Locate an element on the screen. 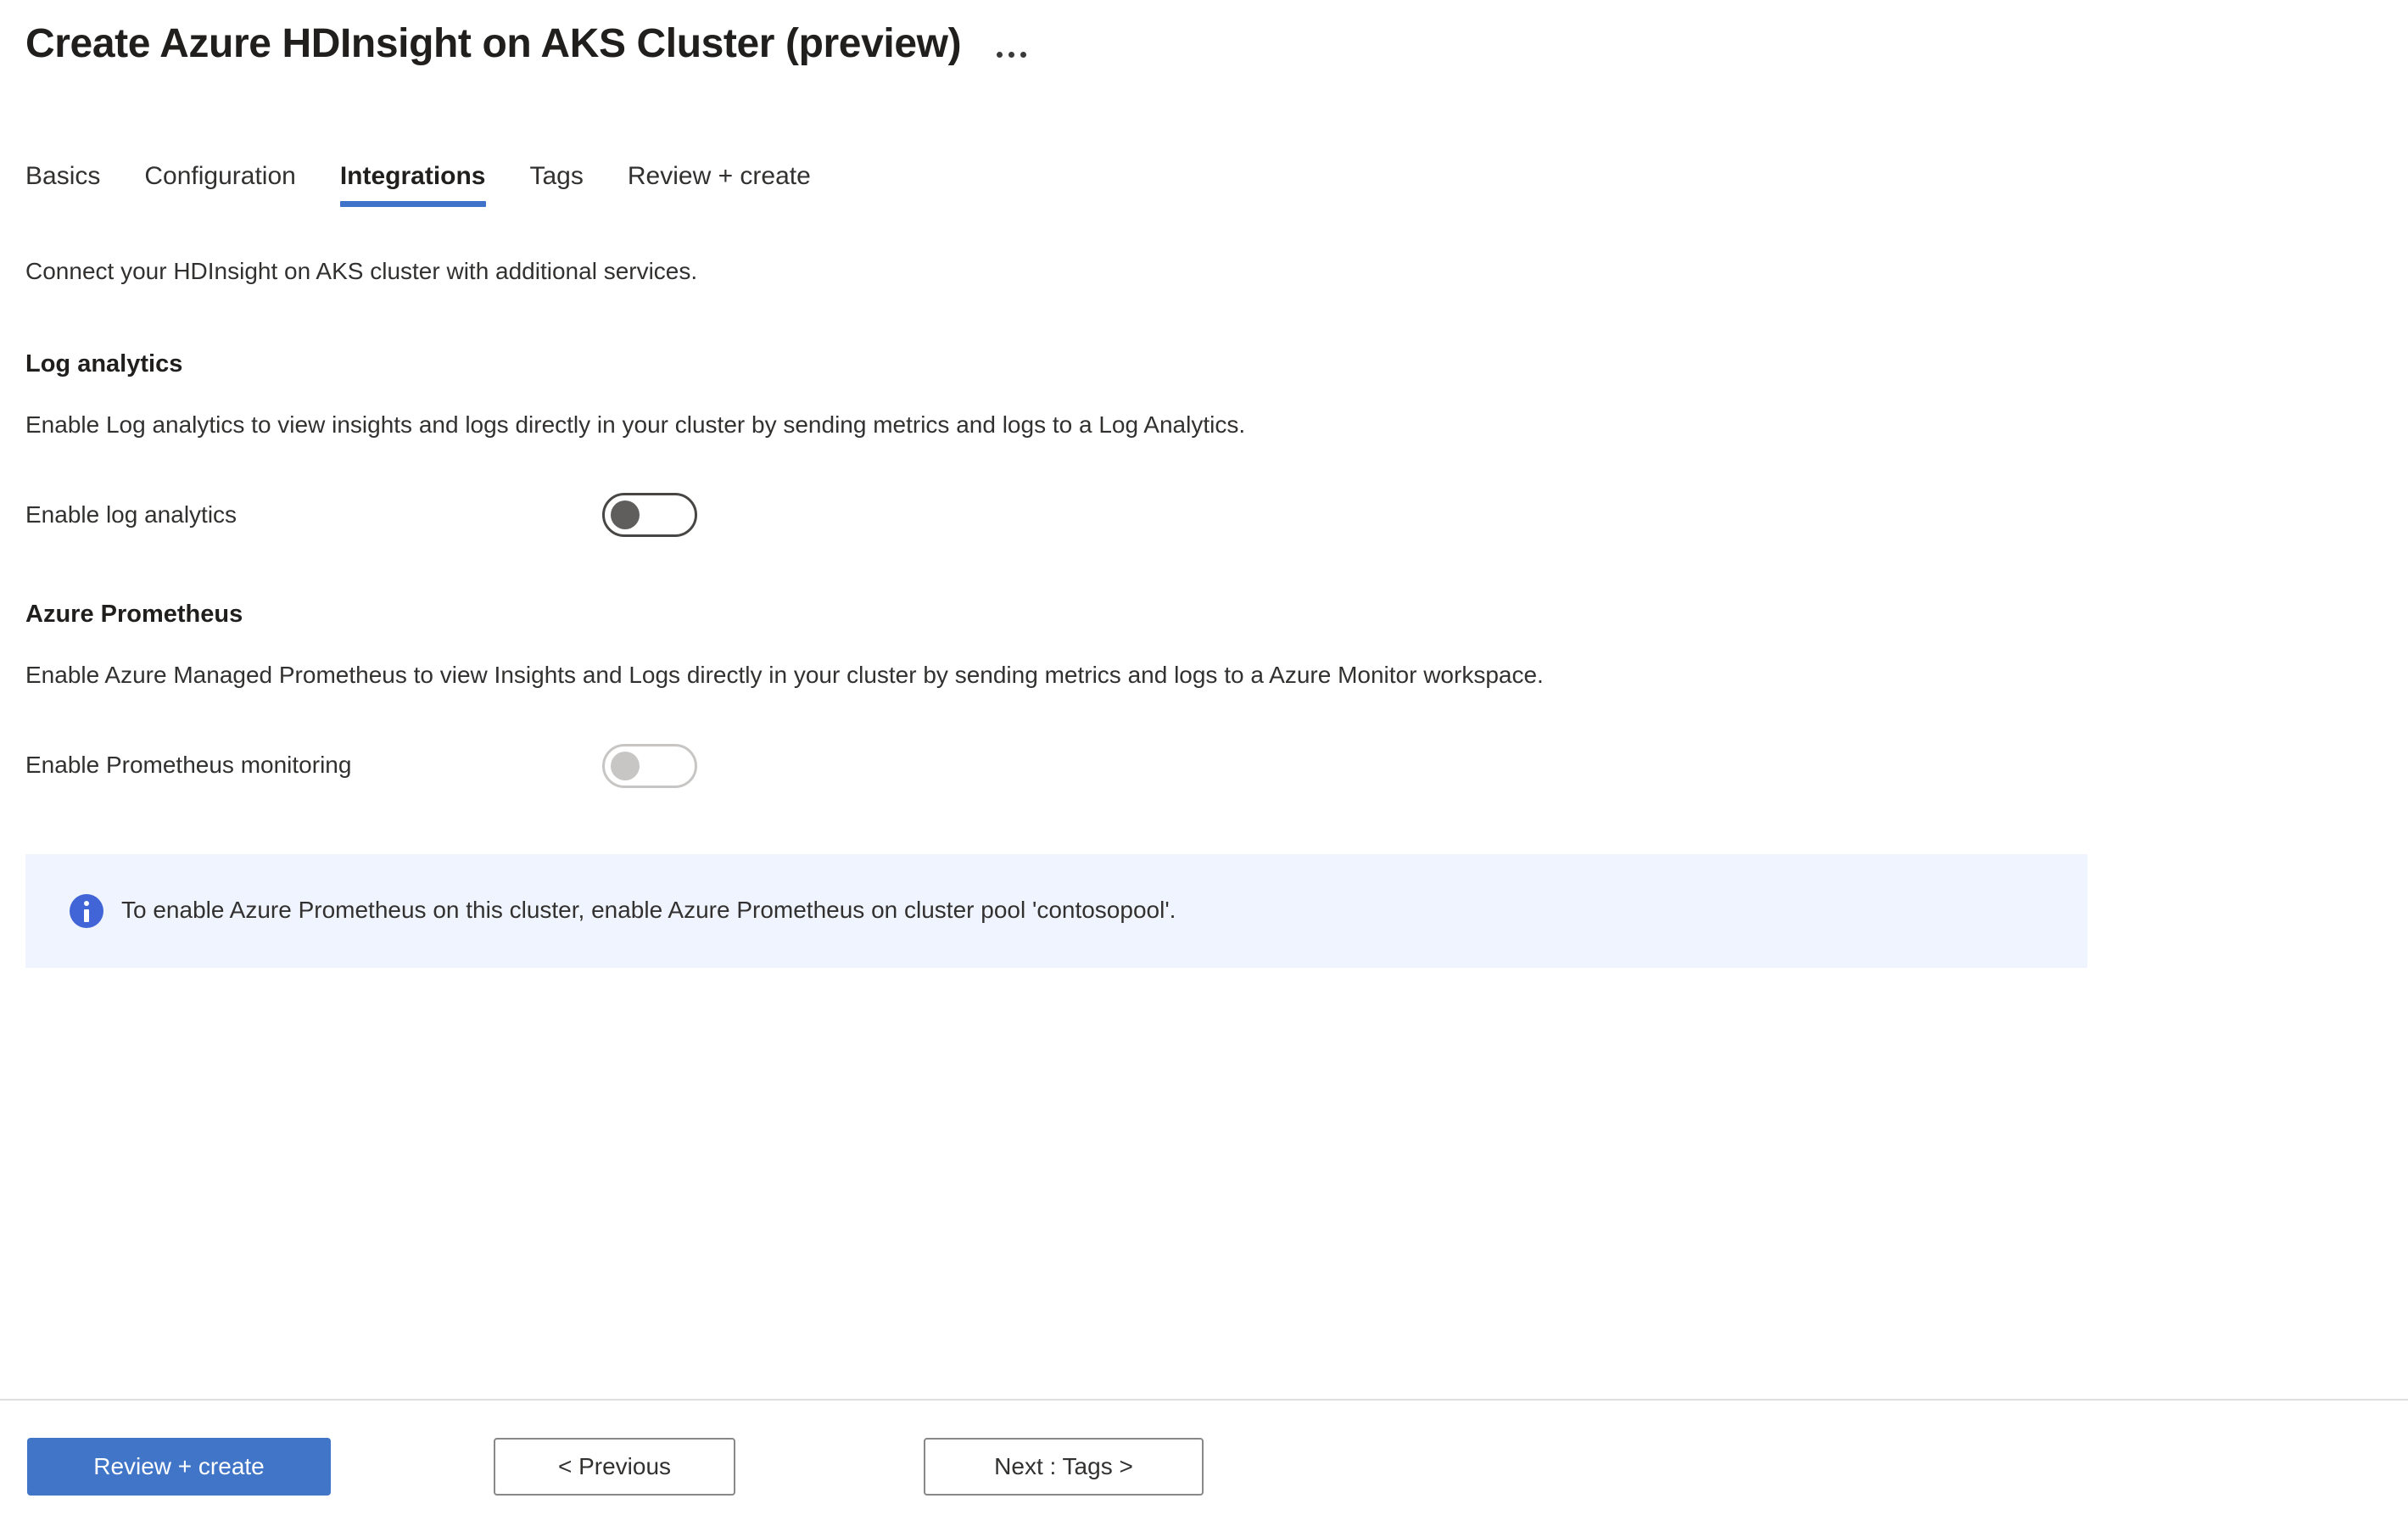 Image resolution: width=2408 pixels, height=1532 pixels. section-heading-azure-prometheus: Azure Prometheus is located at coordinates (134, 615).